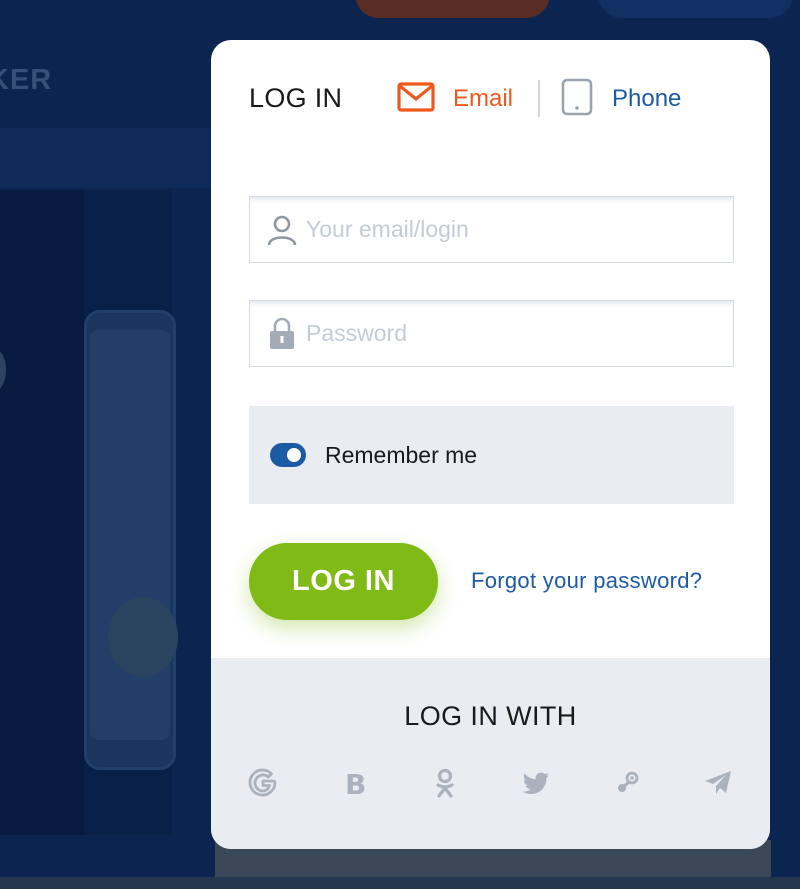  Describe the element at coordinates (282, 334) in the screenshot. I see `lock-icon` at that location.